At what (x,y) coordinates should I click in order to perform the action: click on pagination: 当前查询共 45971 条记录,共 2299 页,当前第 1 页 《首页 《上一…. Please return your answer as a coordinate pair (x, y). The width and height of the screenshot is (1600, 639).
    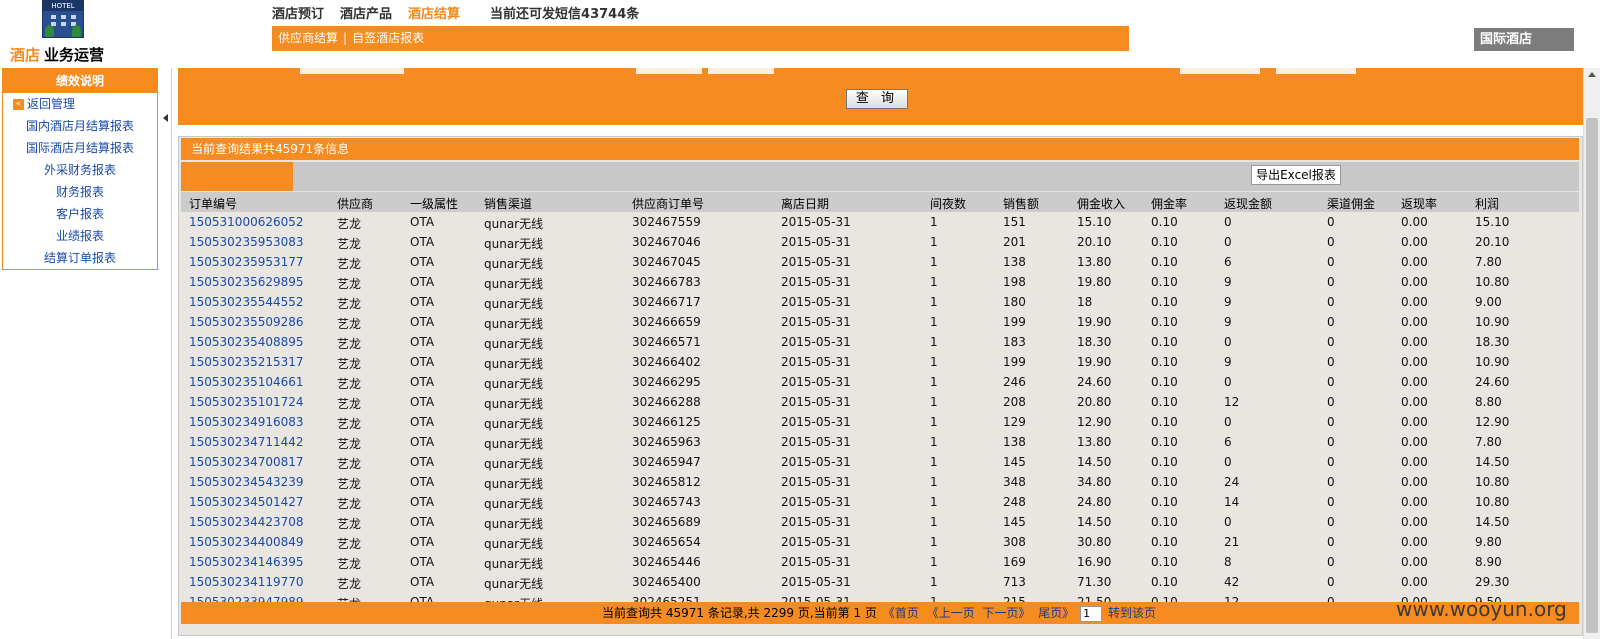
    Looking at the image, I should click on (880, 613).